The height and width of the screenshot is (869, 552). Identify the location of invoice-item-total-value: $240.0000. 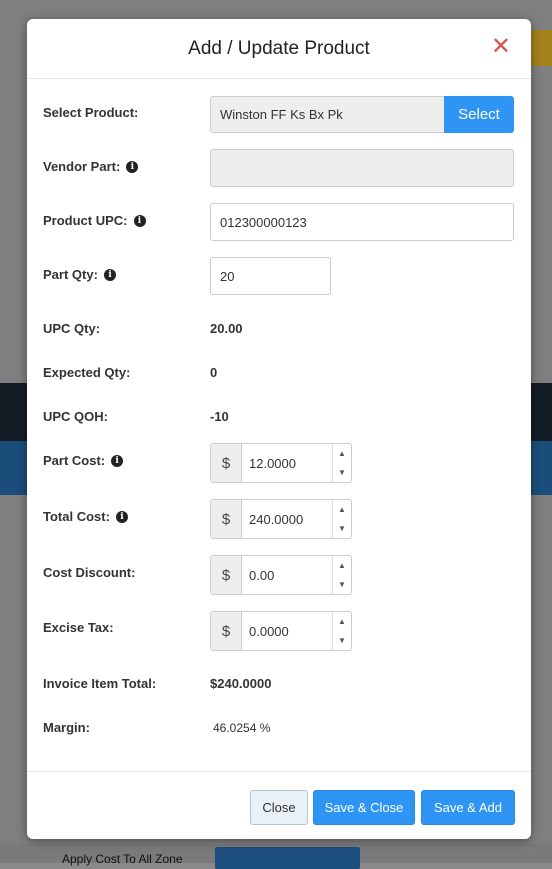
(241, 683).